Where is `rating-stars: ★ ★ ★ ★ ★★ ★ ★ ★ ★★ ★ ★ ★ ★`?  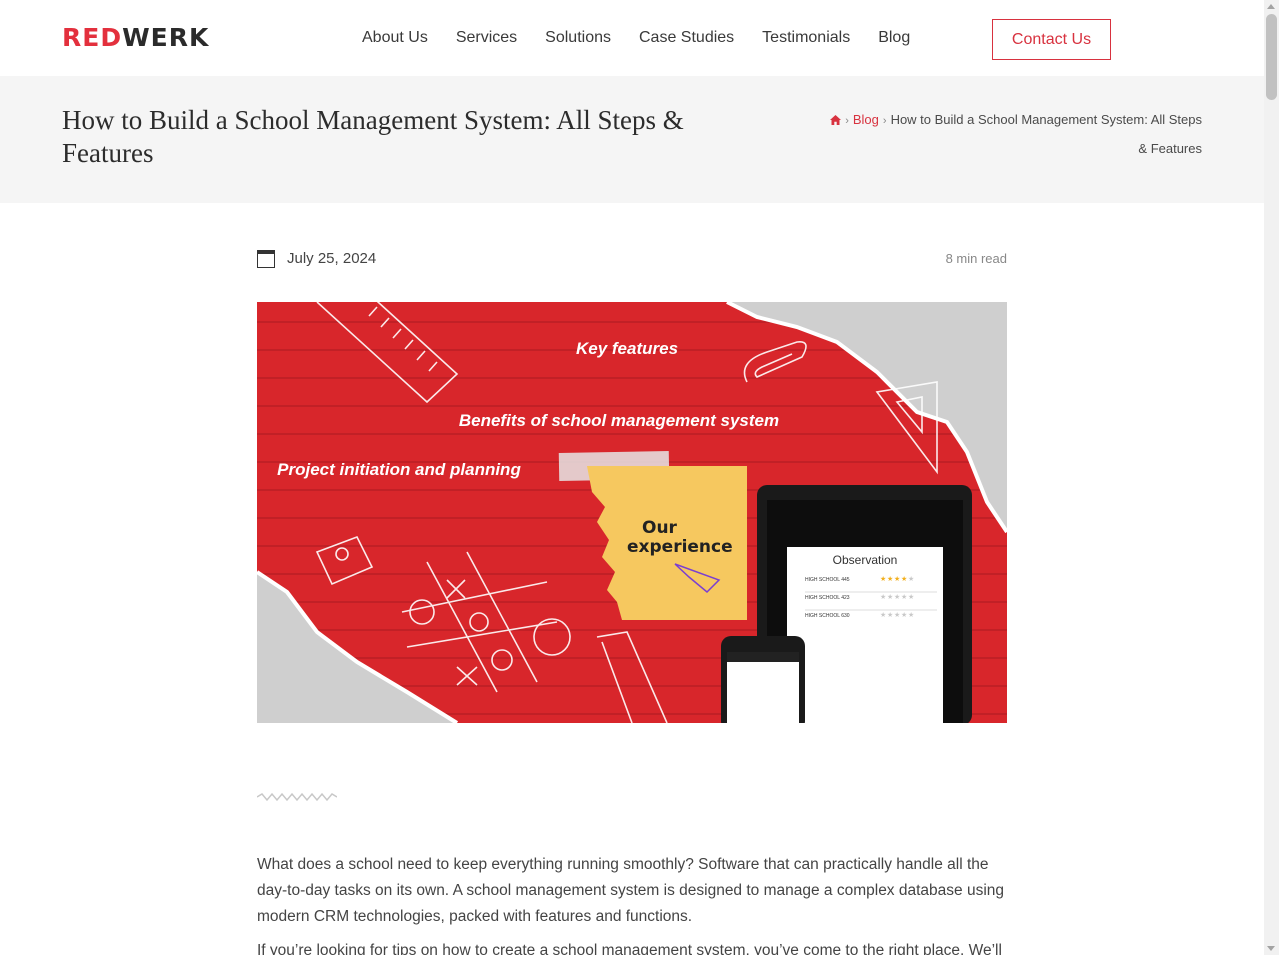
rating-stars: ★ ★ ★ ★ ★★ ★ ★ ★ ★★ ★ ★ ★ ★ is located at coordinates (897, 597).